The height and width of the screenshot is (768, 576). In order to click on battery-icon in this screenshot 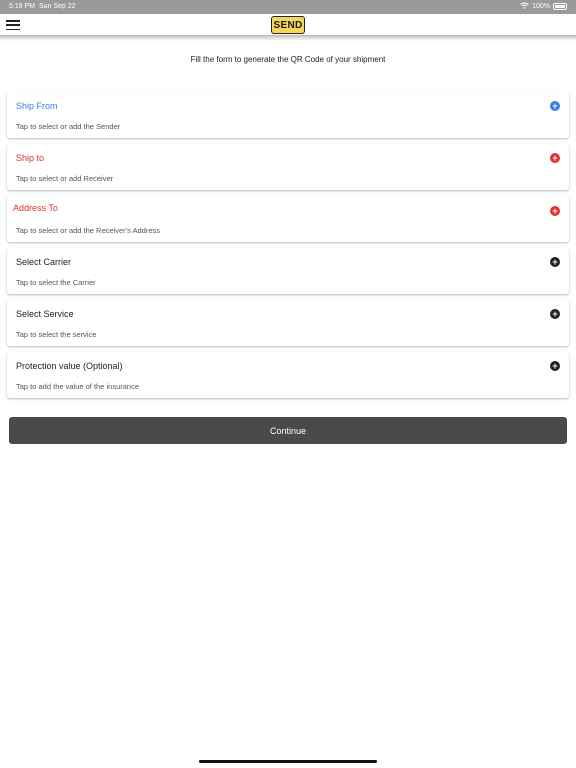, I will do `click(560, 6)`.